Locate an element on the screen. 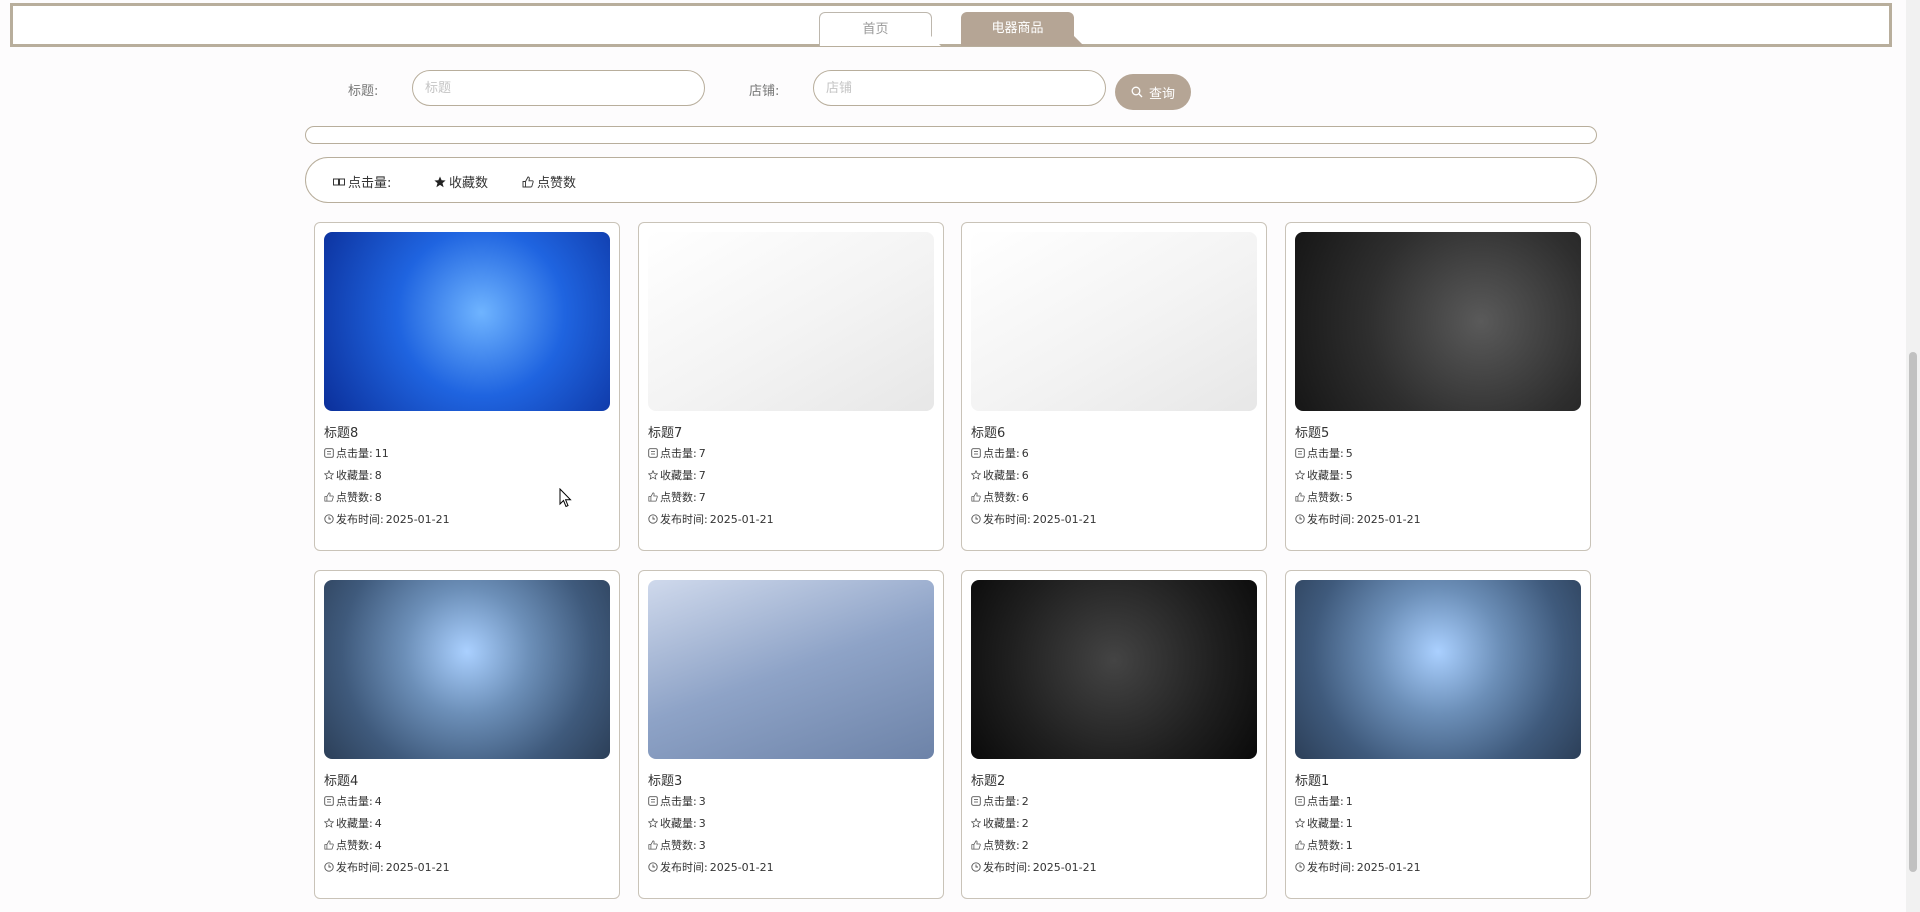 The width and height of the screenshot is (1920, 912). product-card: 标题1 点击量: 1 收藏量: 1 点赞数: 1 发布时间: 2025-01-21 is located at coordinates (1438, 734).